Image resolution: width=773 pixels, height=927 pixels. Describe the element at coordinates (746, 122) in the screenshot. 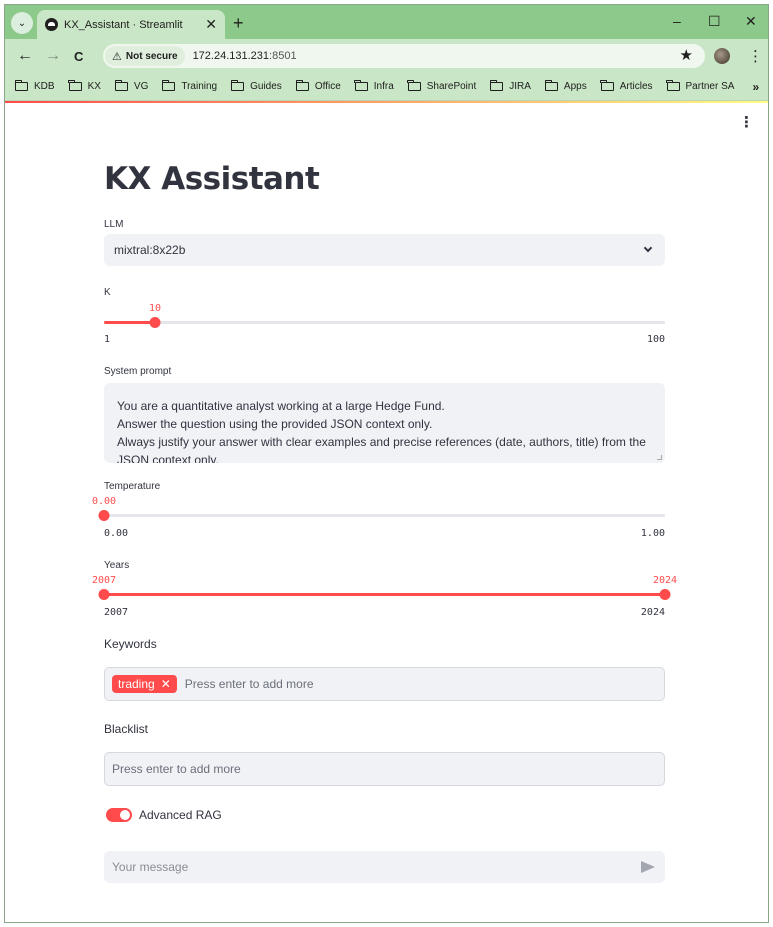

I see `app-menu-icon: ⋮` at that location.